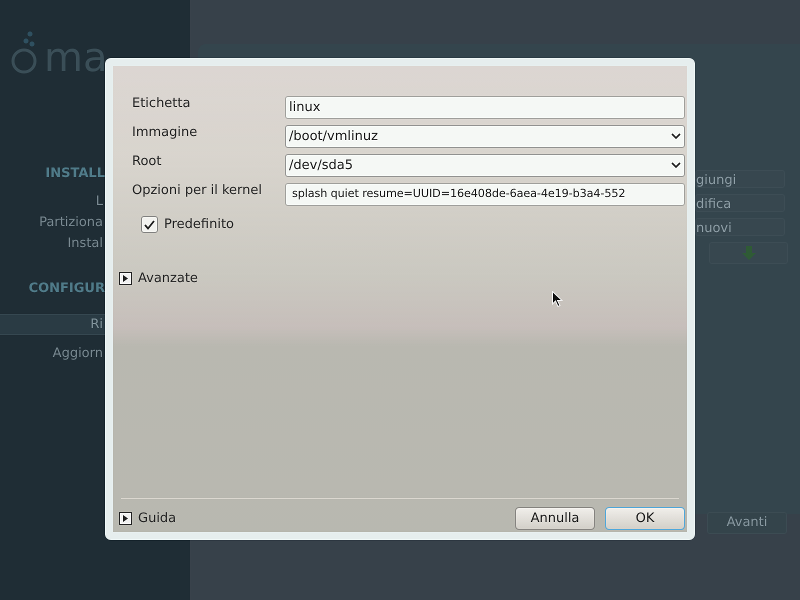 This screenshot has height=600, width=800. I want to click on section-heading: CONFIGUR, so click(66, 289).